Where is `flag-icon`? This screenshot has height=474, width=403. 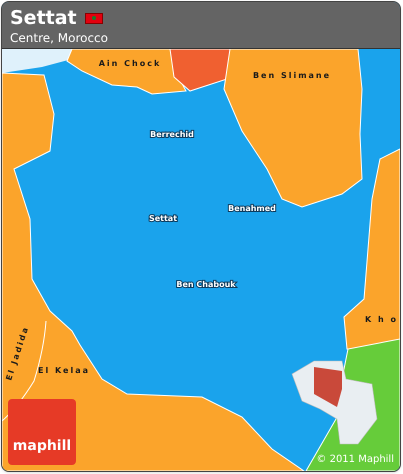 flag-icon is located at coordinates (93, 18).